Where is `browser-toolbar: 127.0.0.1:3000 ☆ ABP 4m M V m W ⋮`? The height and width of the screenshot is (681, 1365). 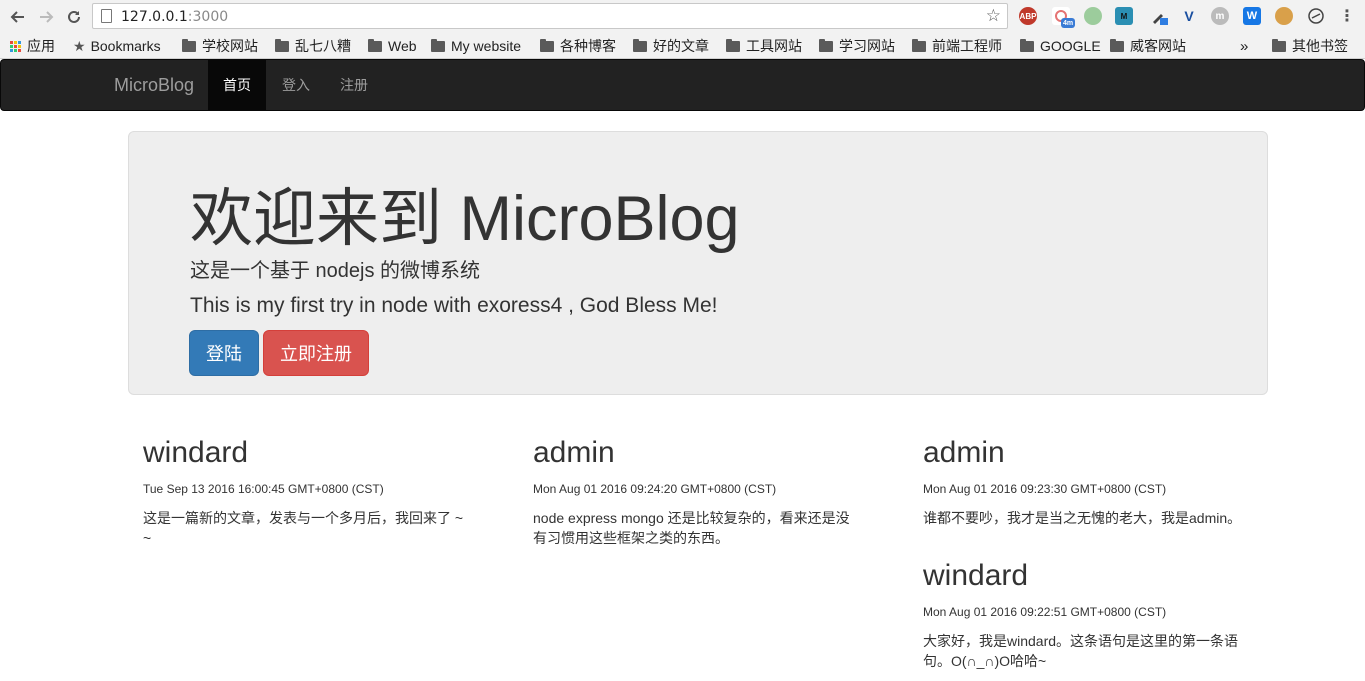 browser-toolbar: 127.0.0.1:3000 ☆ ABP 4m M V m W ⋮ is located at coordinates (682, 16).